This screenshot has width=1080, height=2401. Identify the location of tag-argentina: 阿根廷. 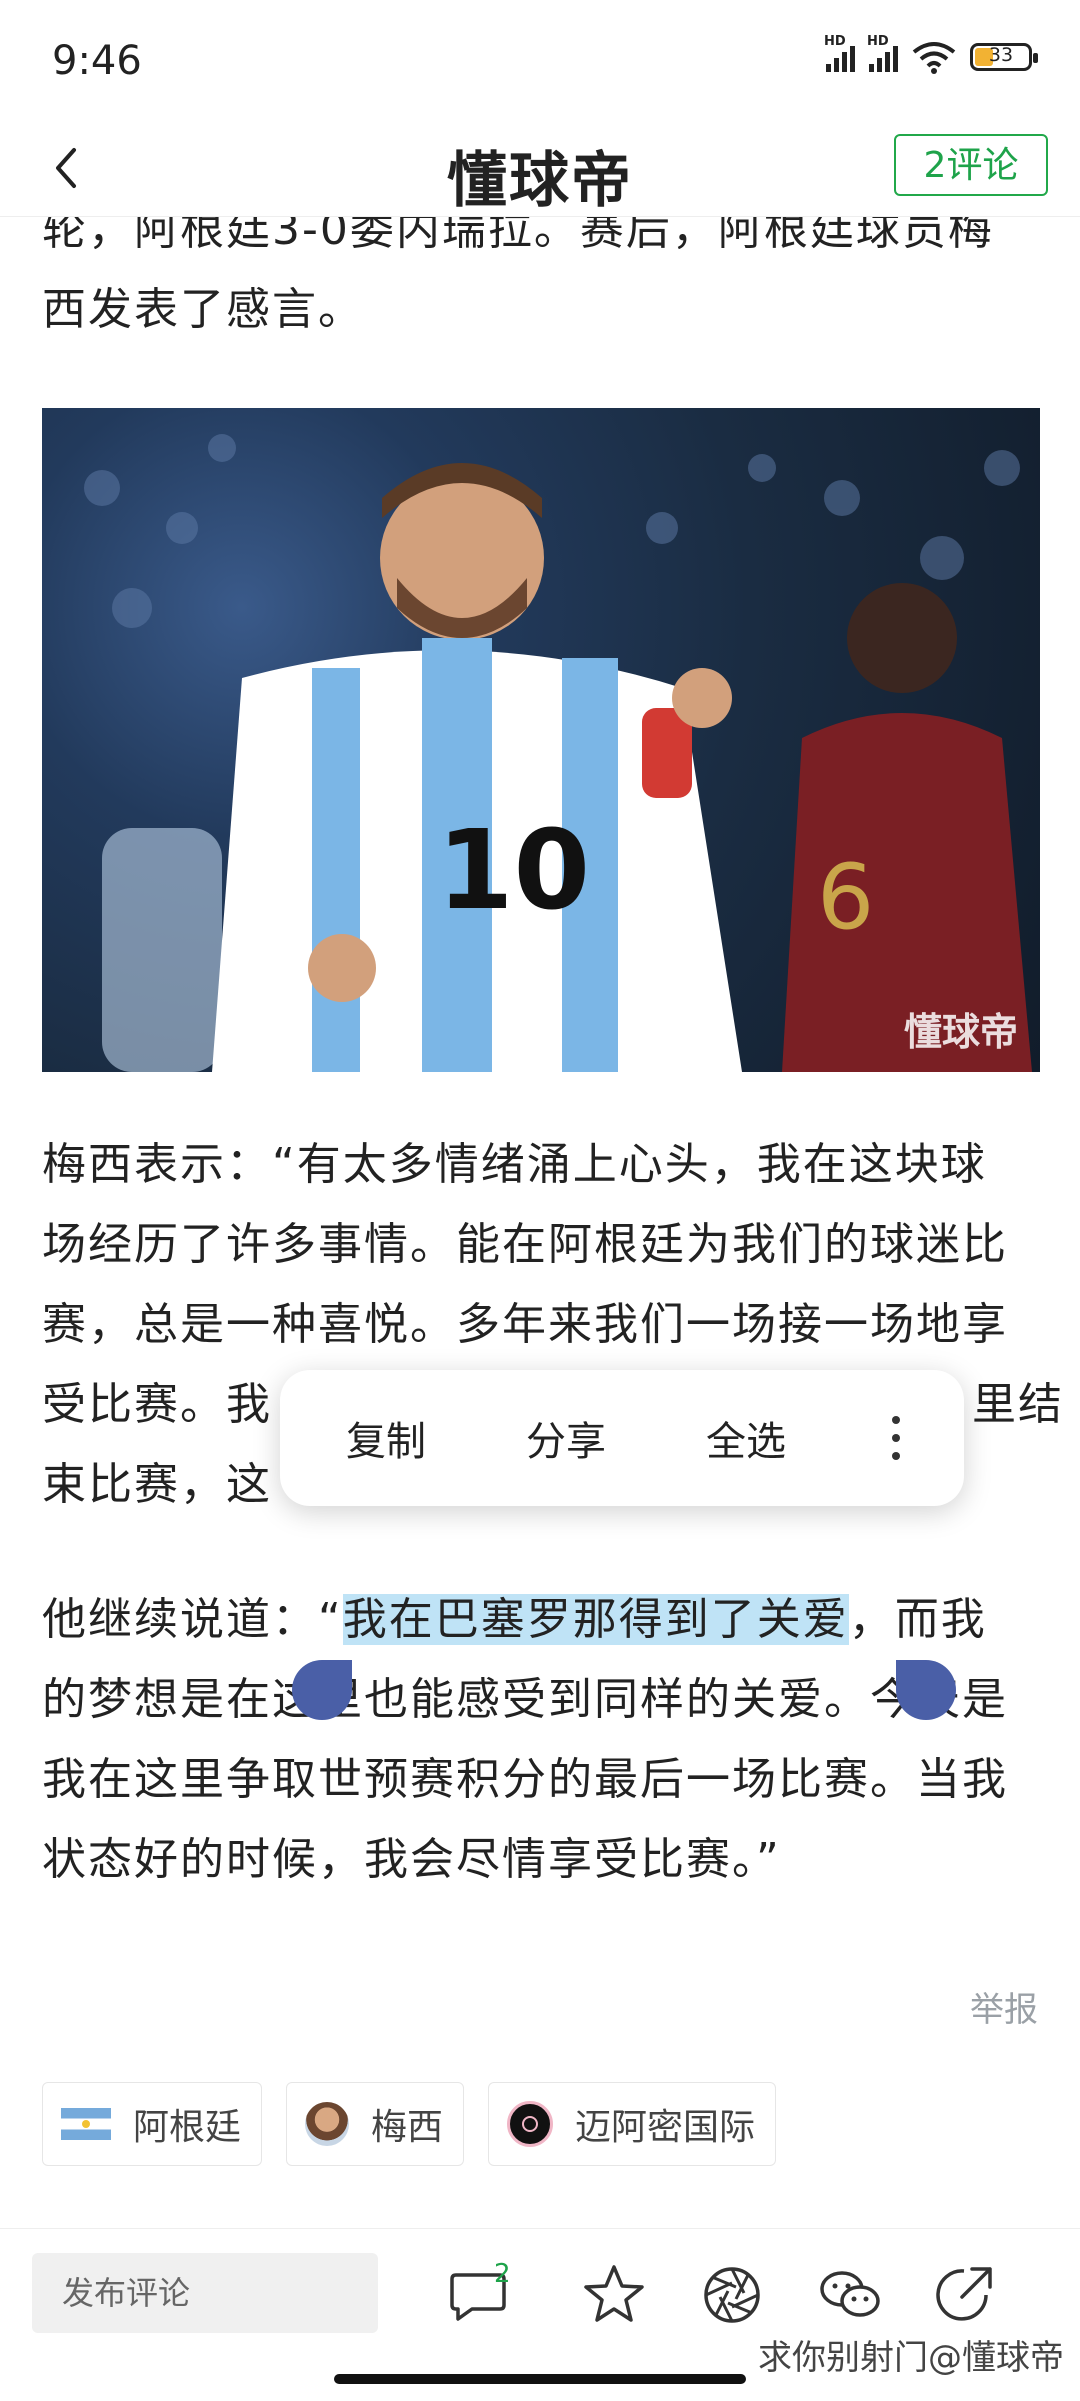
(152, 2124).